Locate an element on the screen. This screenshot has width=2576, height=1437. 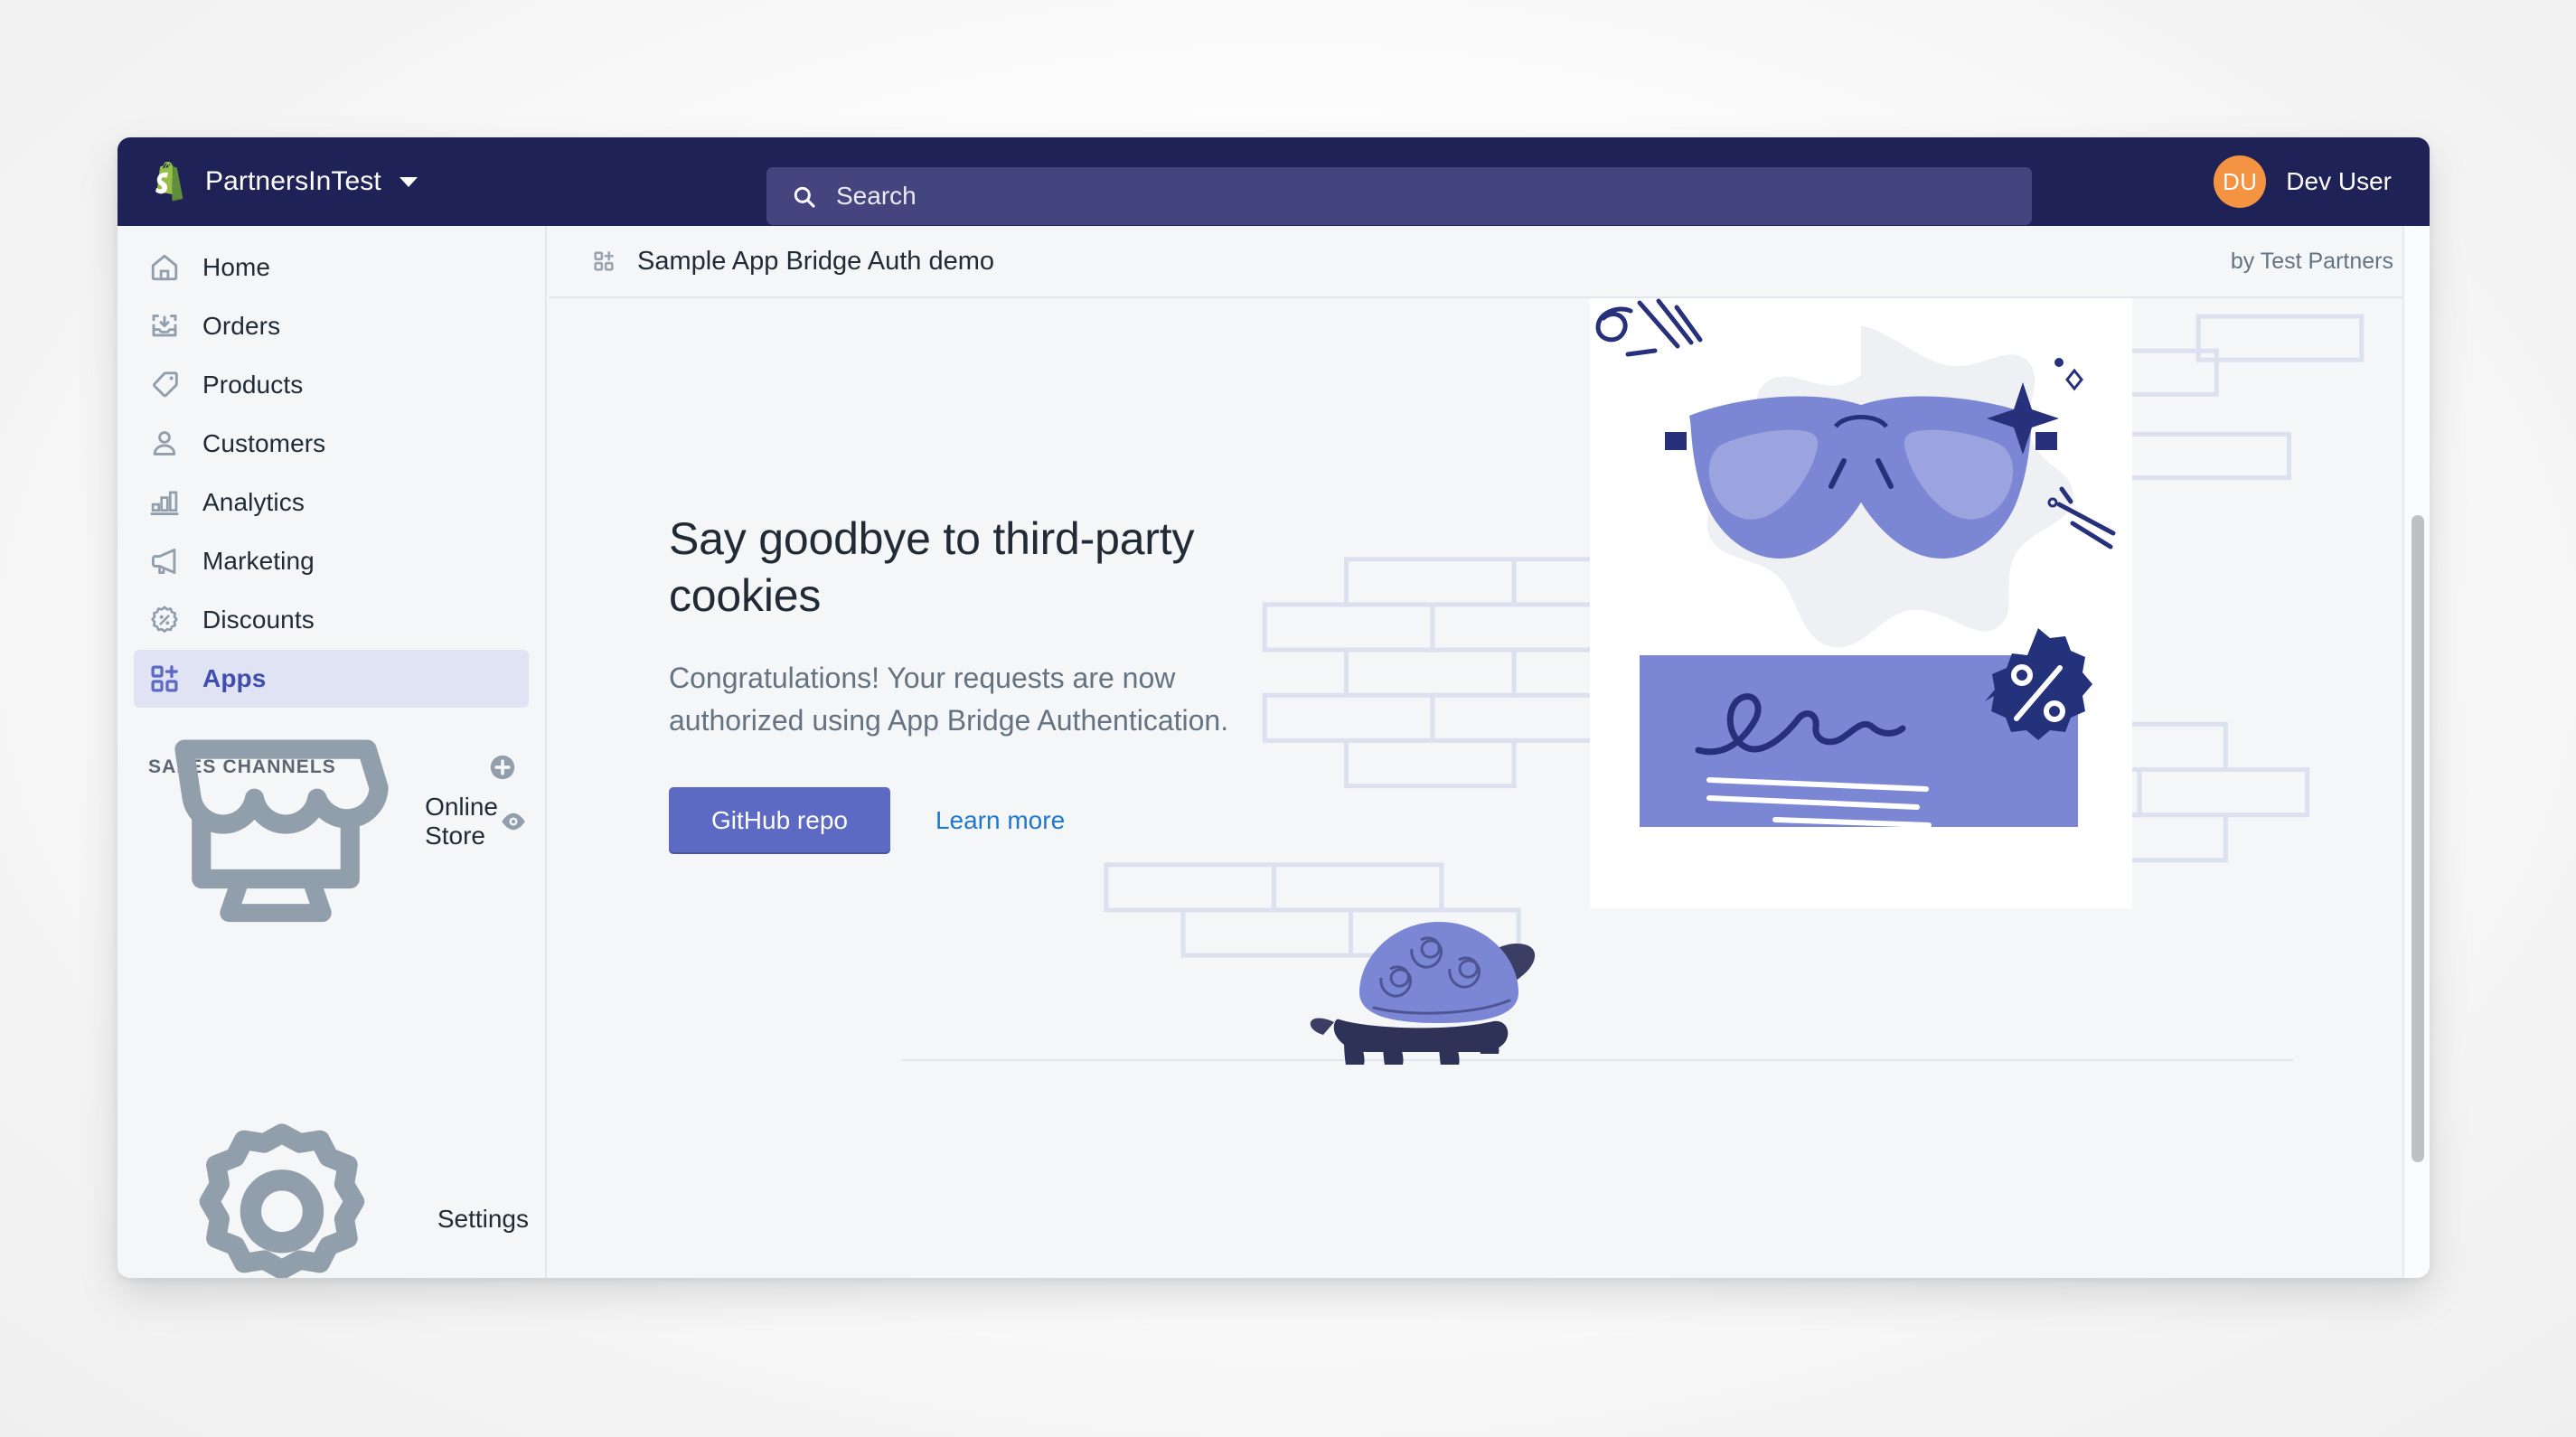
analytics-bar-chart-icon is located at coordinates (164, 504).